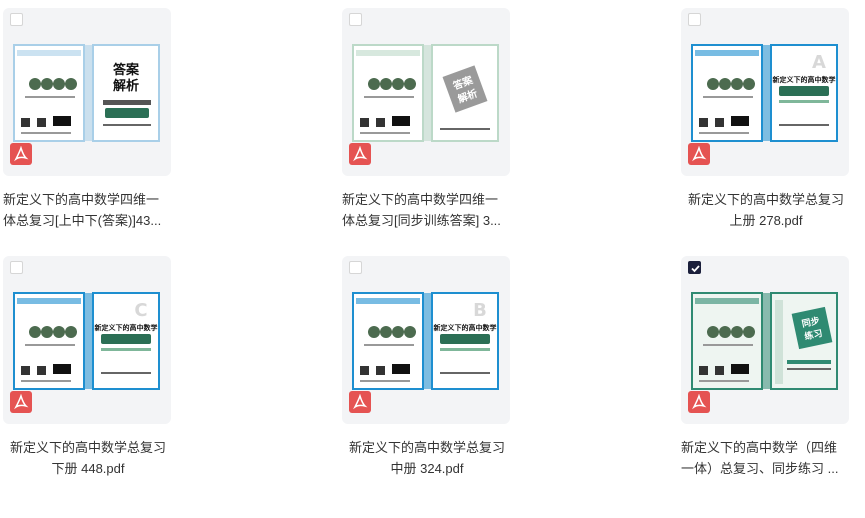  Describe the element at coordinates (766, 210) in the screenshot. I see `file-name: 新定义下的高中数学总复习 上册 278.pdf` at that location.